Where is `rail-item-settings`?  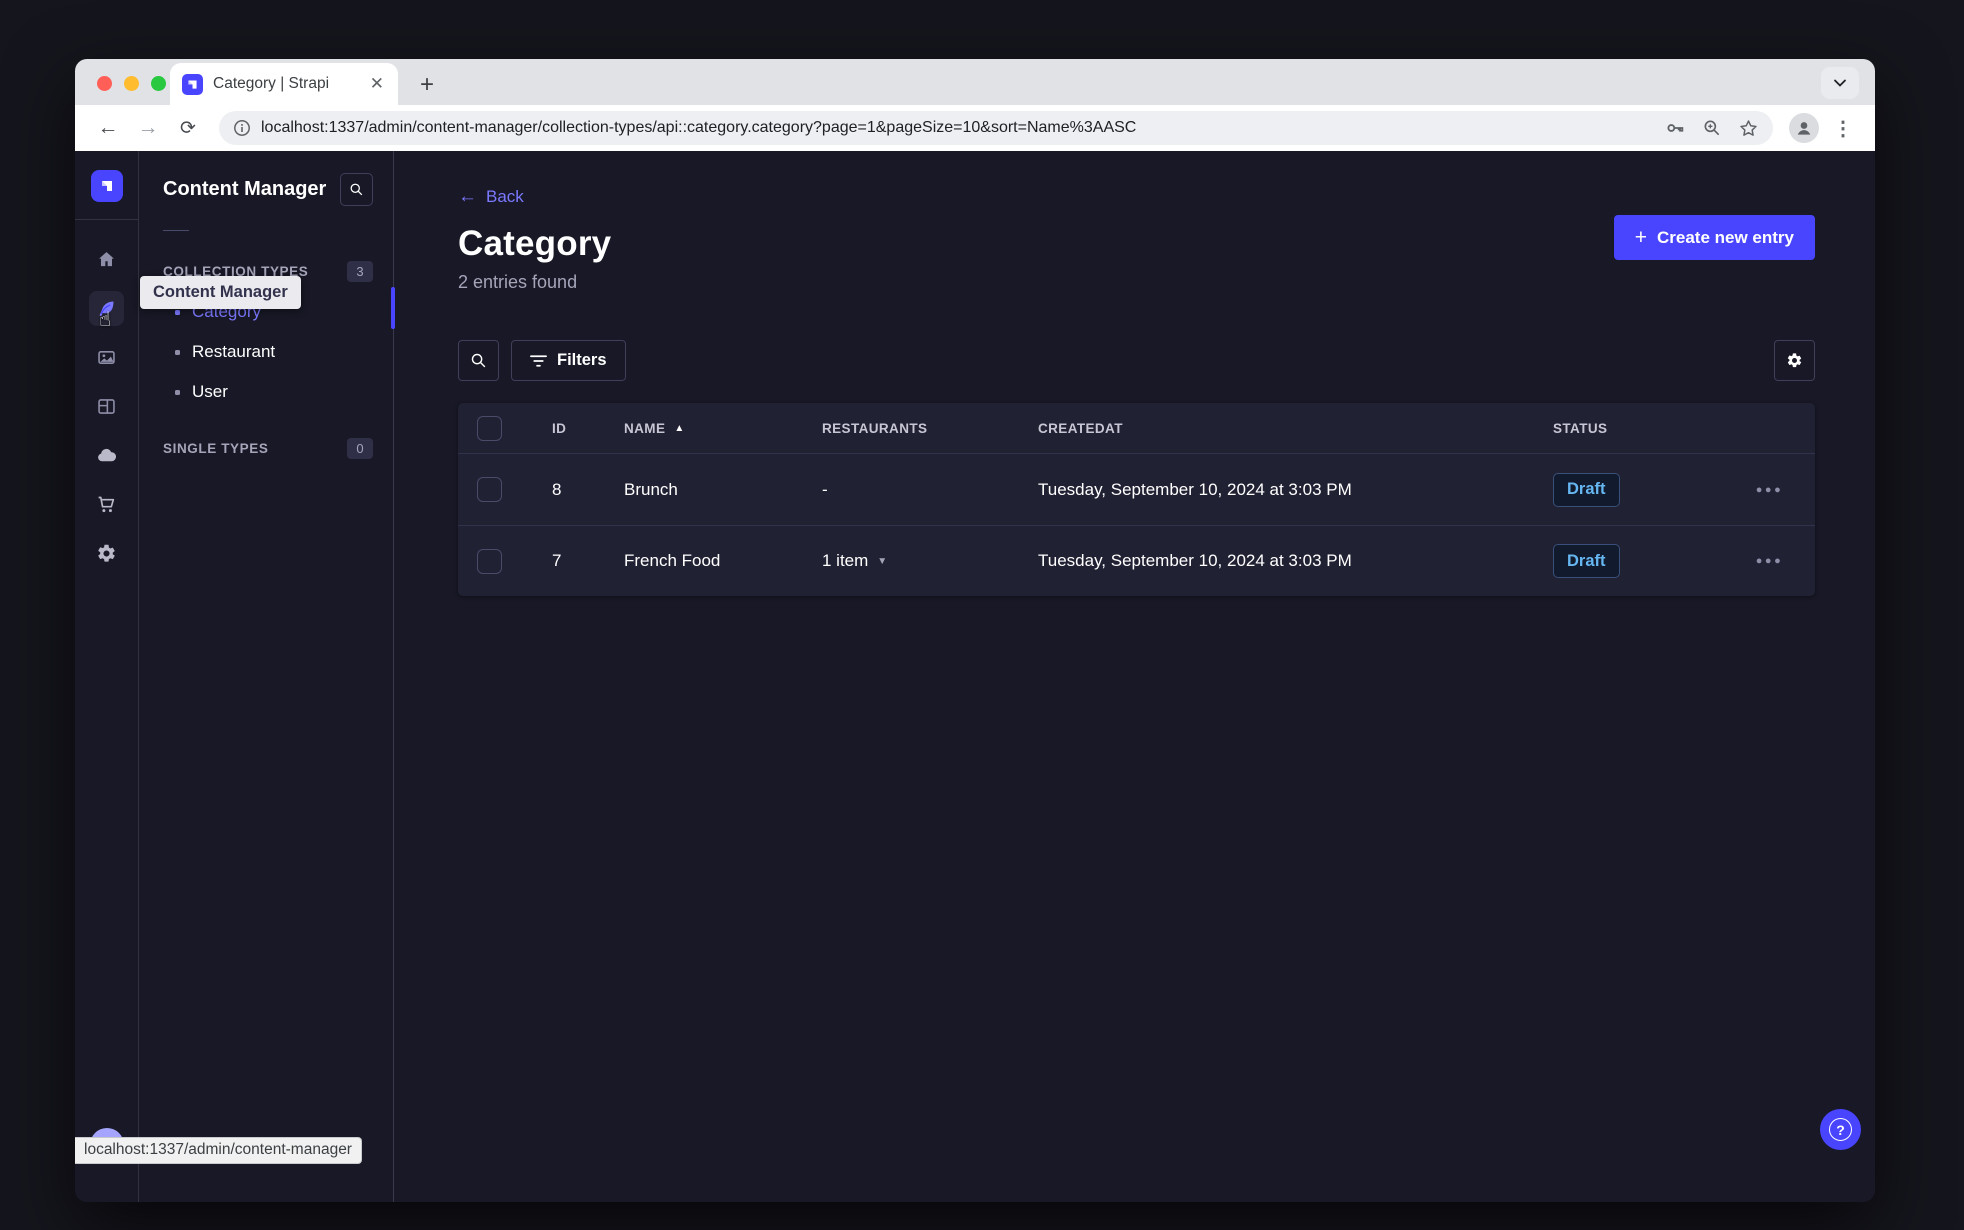 rail-item-settings is located at coordinates (106, 553).